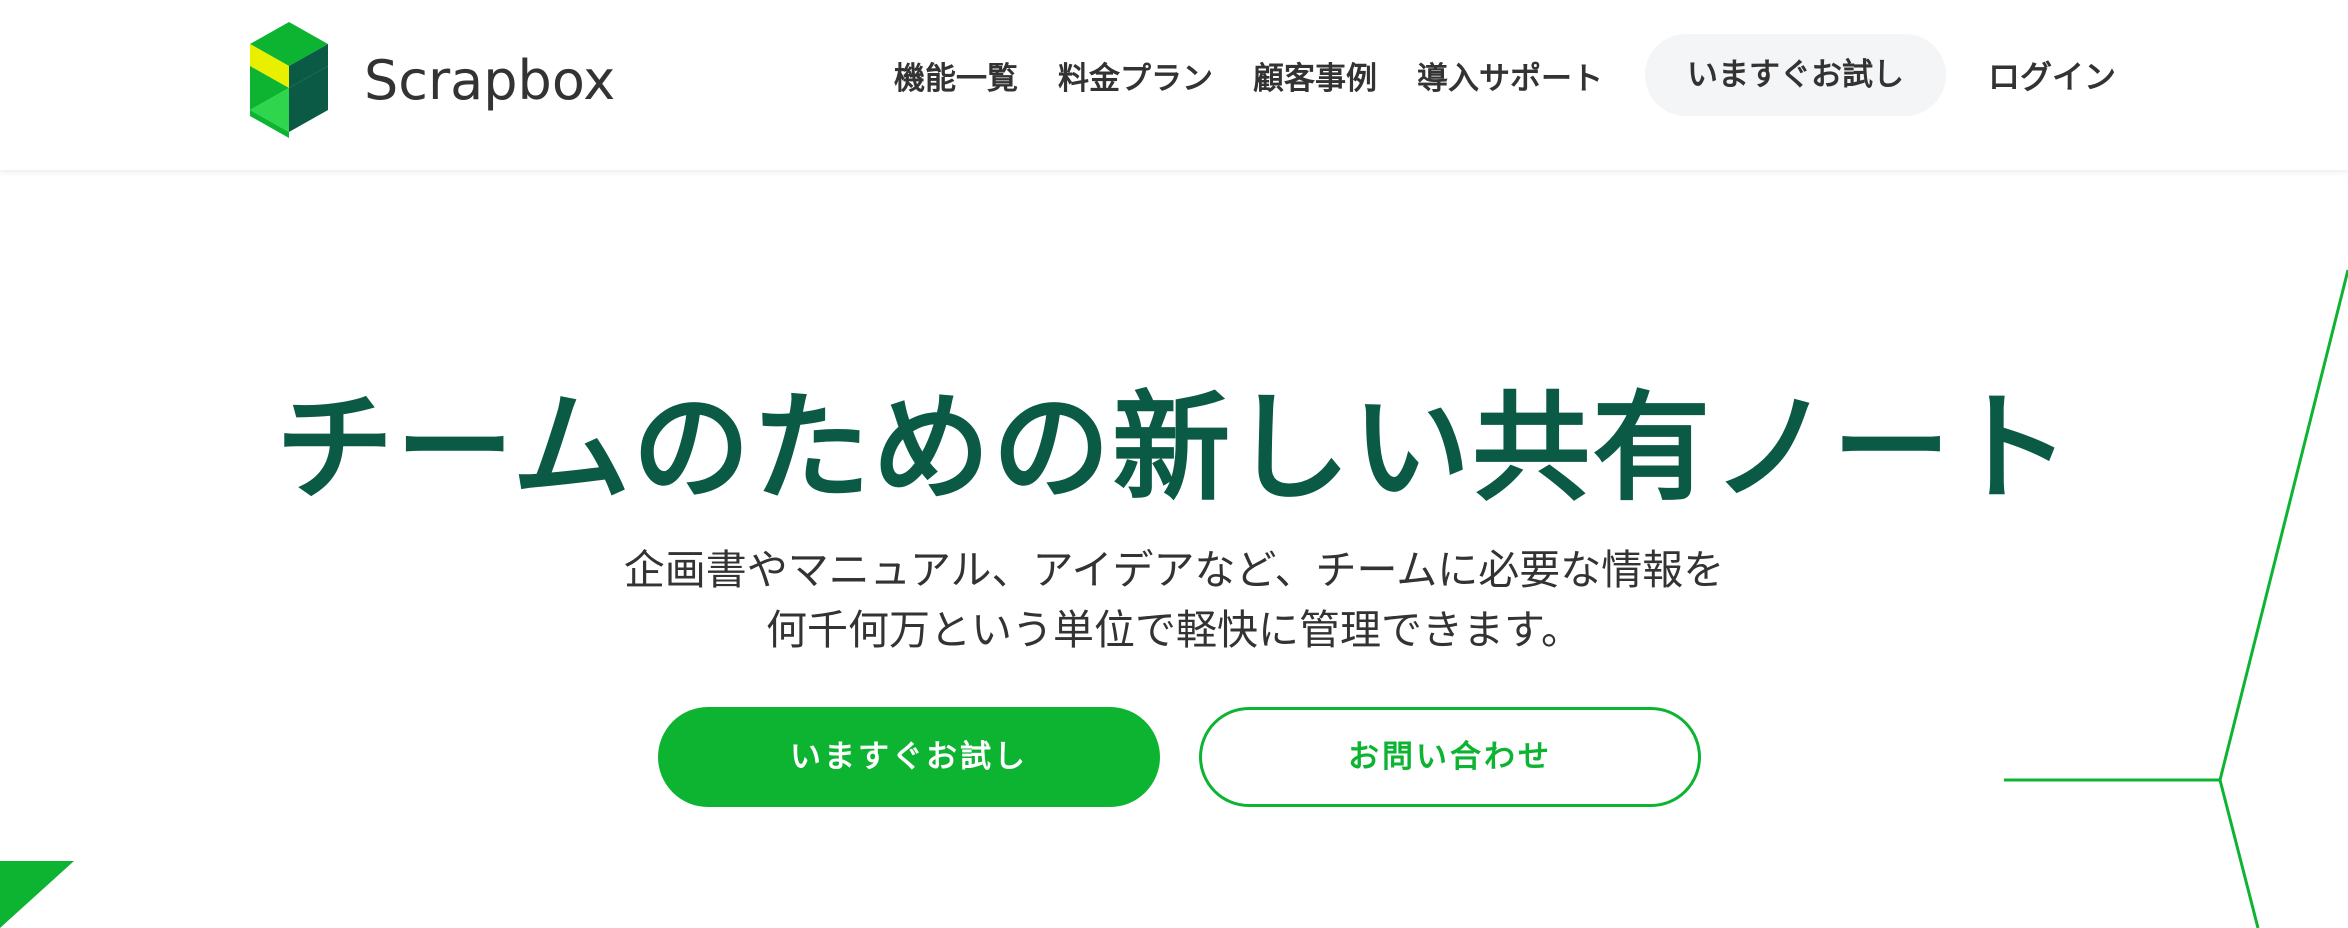 Image resolution: width=2348 pixels, height=928 pixels. Describe the element at coordinates (1174, 570) in the screenshot. I see `hero-subtitle-line-1: 企画書やマニュアル、アイデアなど、チームに必要な情報を` at that location.